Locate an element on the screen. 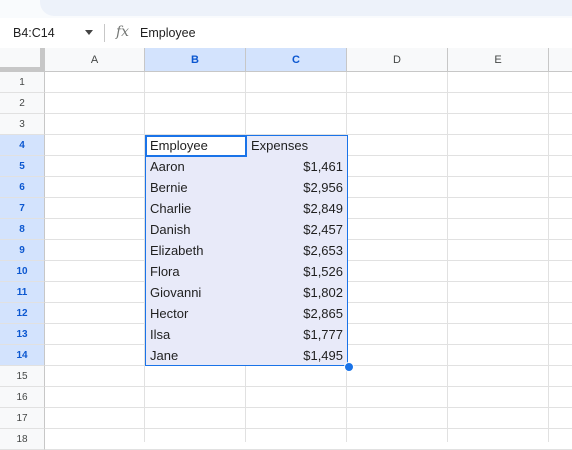  cell-employee: Hector is located at coordinates (196, 313).